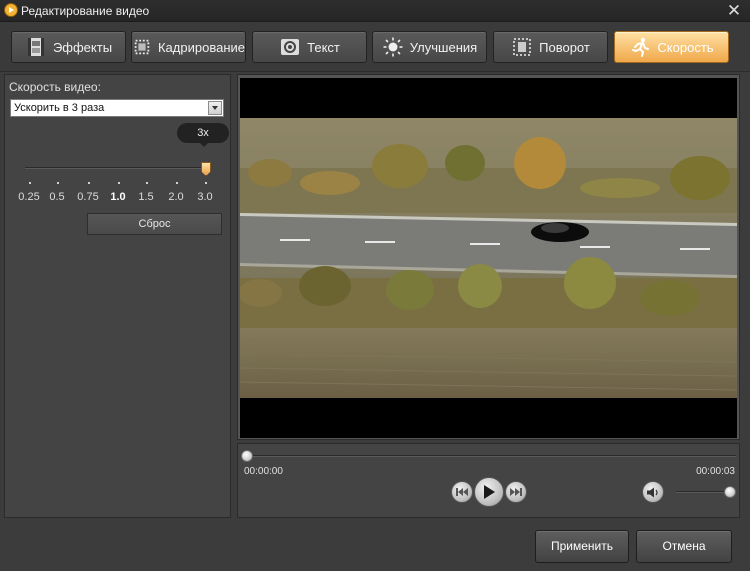 Image resolution: width=750 pixels, height=571 pixels. I want to click on tab-crop: Кадрирование, so click(188, 47).